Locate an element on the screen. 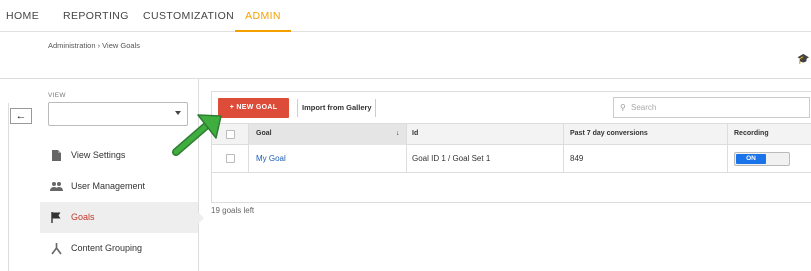  divider is located at coordinates (405, 78).